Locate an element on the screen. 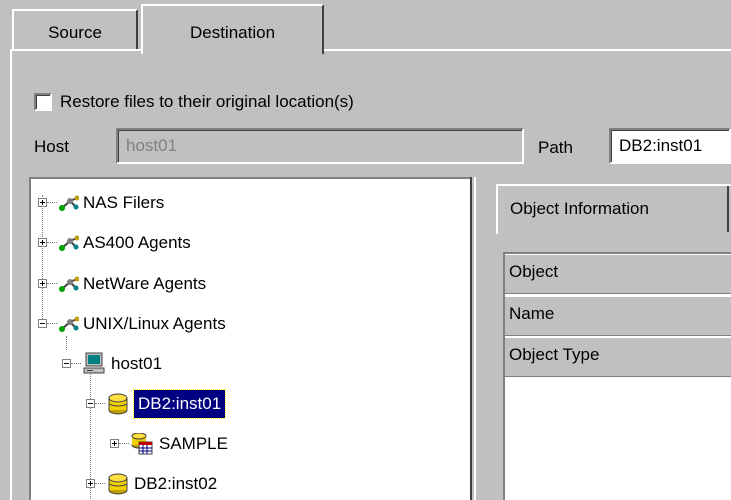 The height and width of the screenshot is (500, 731). tree-node-as400-agents: AS400 Agents is located at coordinates (246, 243).